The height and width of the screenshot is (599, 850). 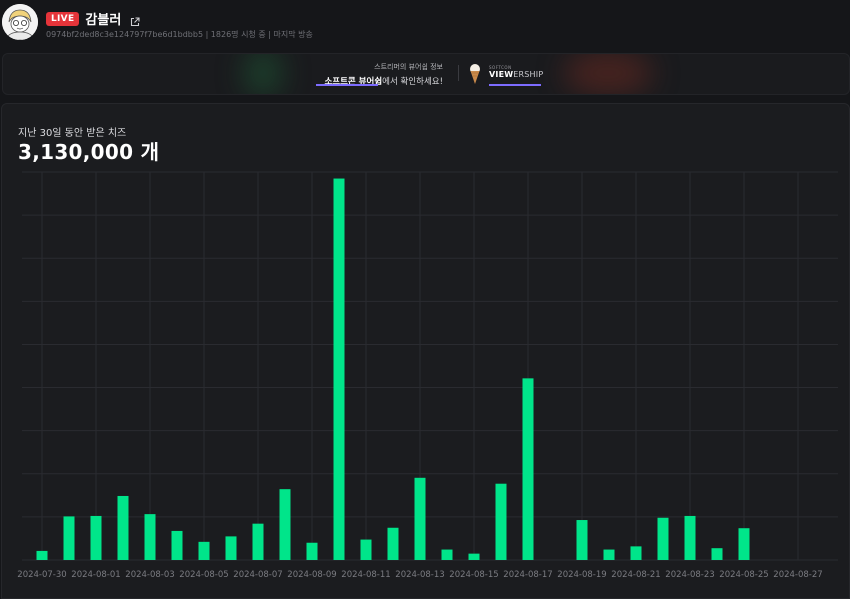 What do you see at coordinates (419, 575) in the screenshot?
I see `x-tick-label: 2024-08-13` at bounding box center [419, 575].